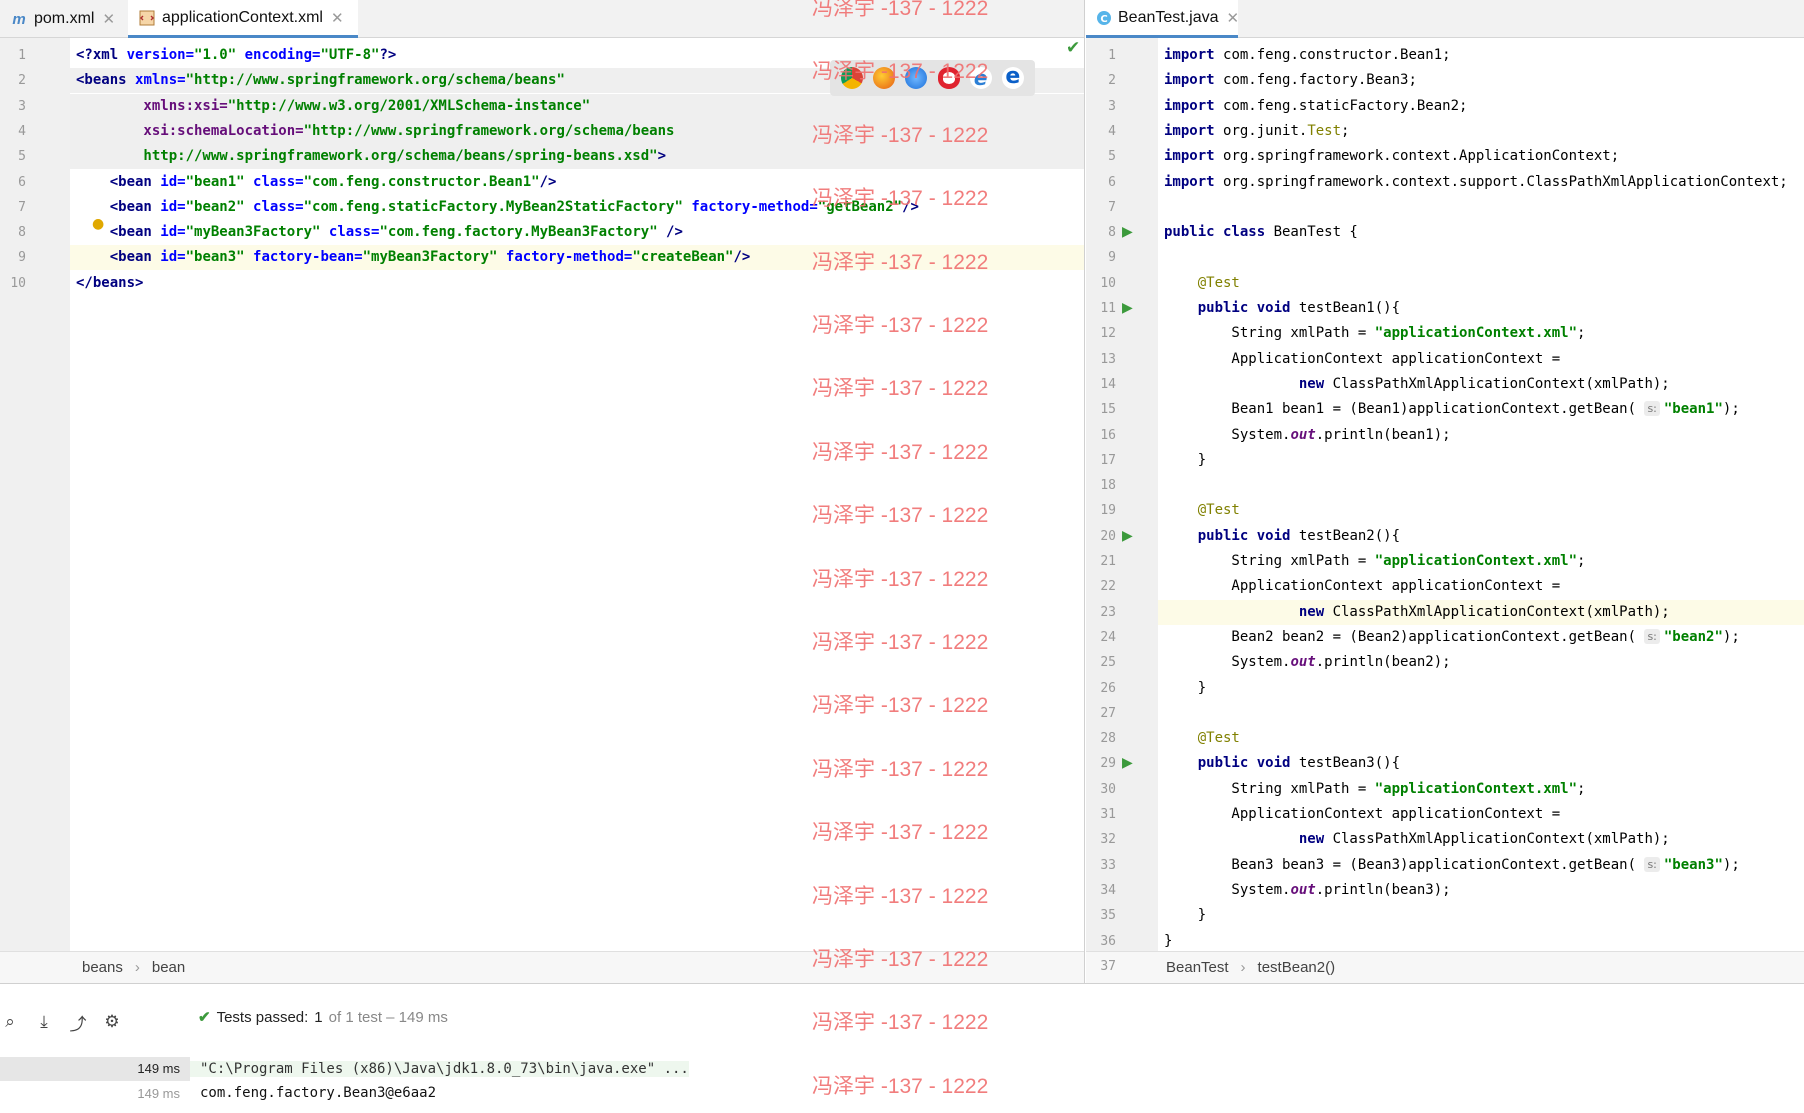 The image size is (1804, 1113). What do you see at coordinates (168, 967) in the screenshot?
I see `breadcrumb-item: bean` at bounding box center [168, 967].